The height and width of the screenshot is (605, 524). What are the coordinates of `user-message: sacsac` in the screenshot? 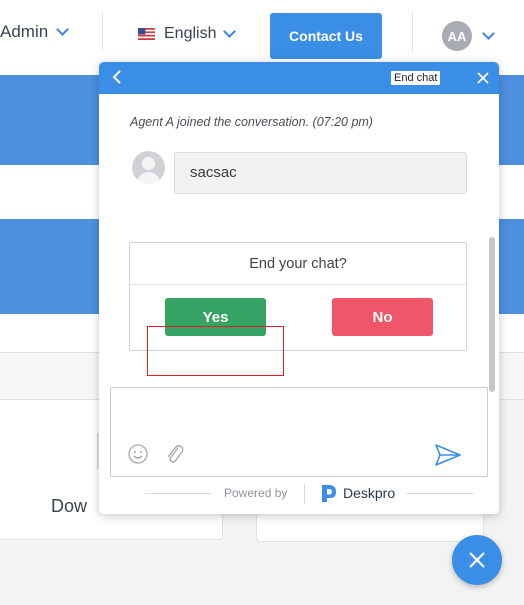 It's located at (320, 173).